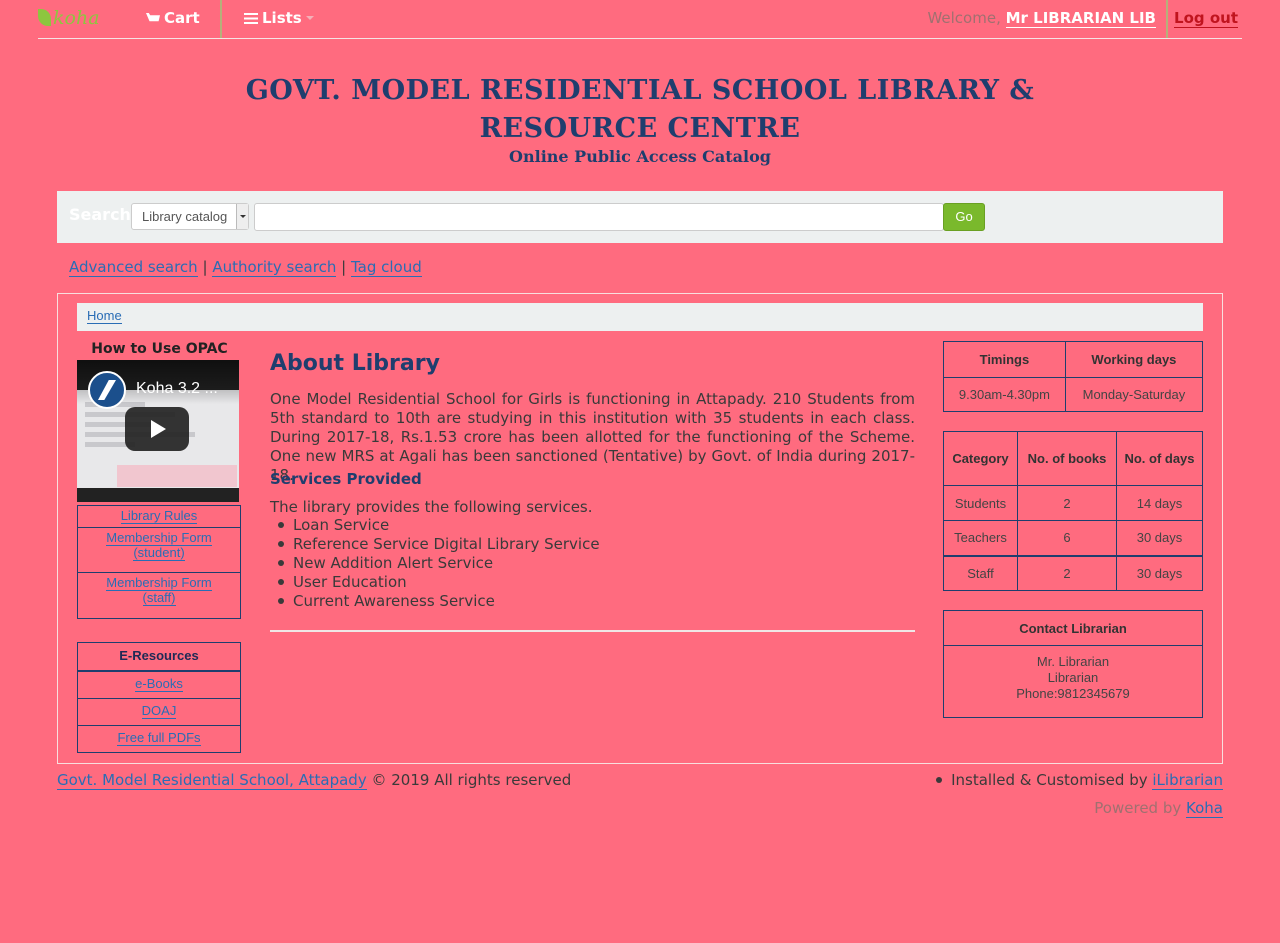 The width and height of the screenshot is (1280, 943). Describe the element at coordinates (44, 17) in the screenshot. I see `leaf-icon` at that location.